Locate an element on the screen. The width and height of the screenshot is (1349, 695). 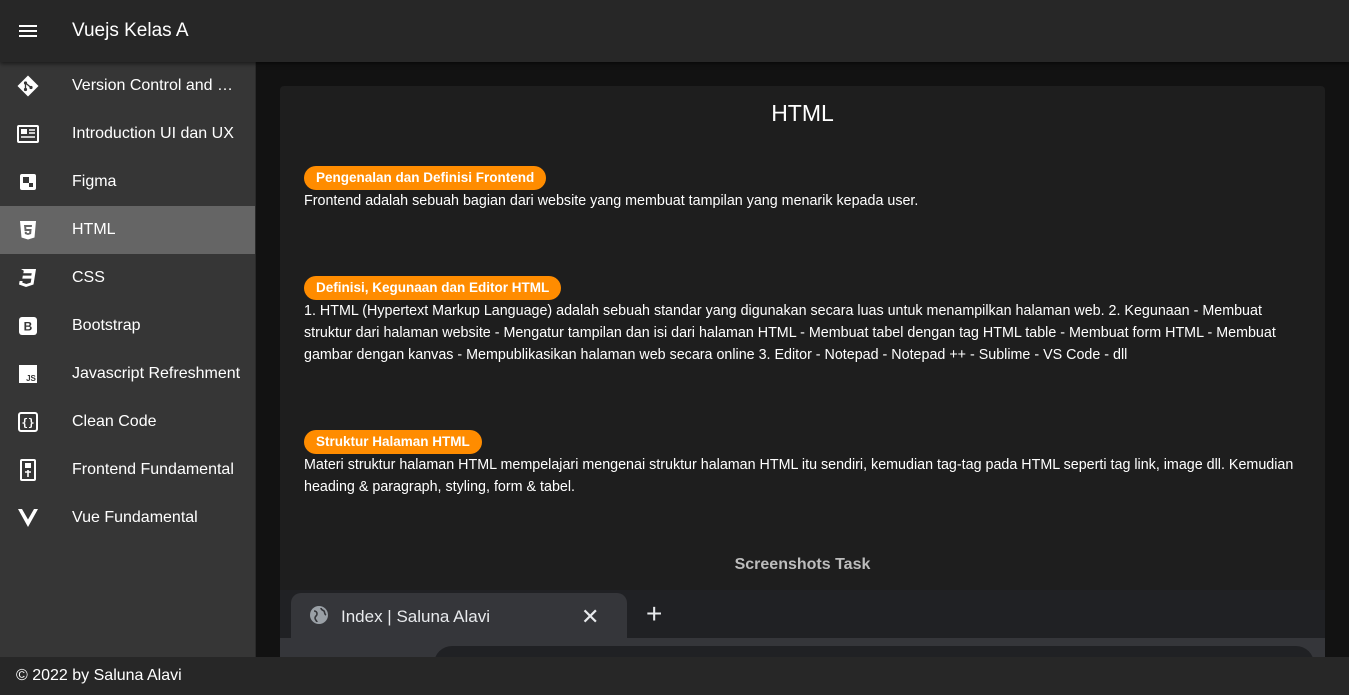
browser-tab: Index | Saluna Alavi ✕ is located at coordinates (459, 617).